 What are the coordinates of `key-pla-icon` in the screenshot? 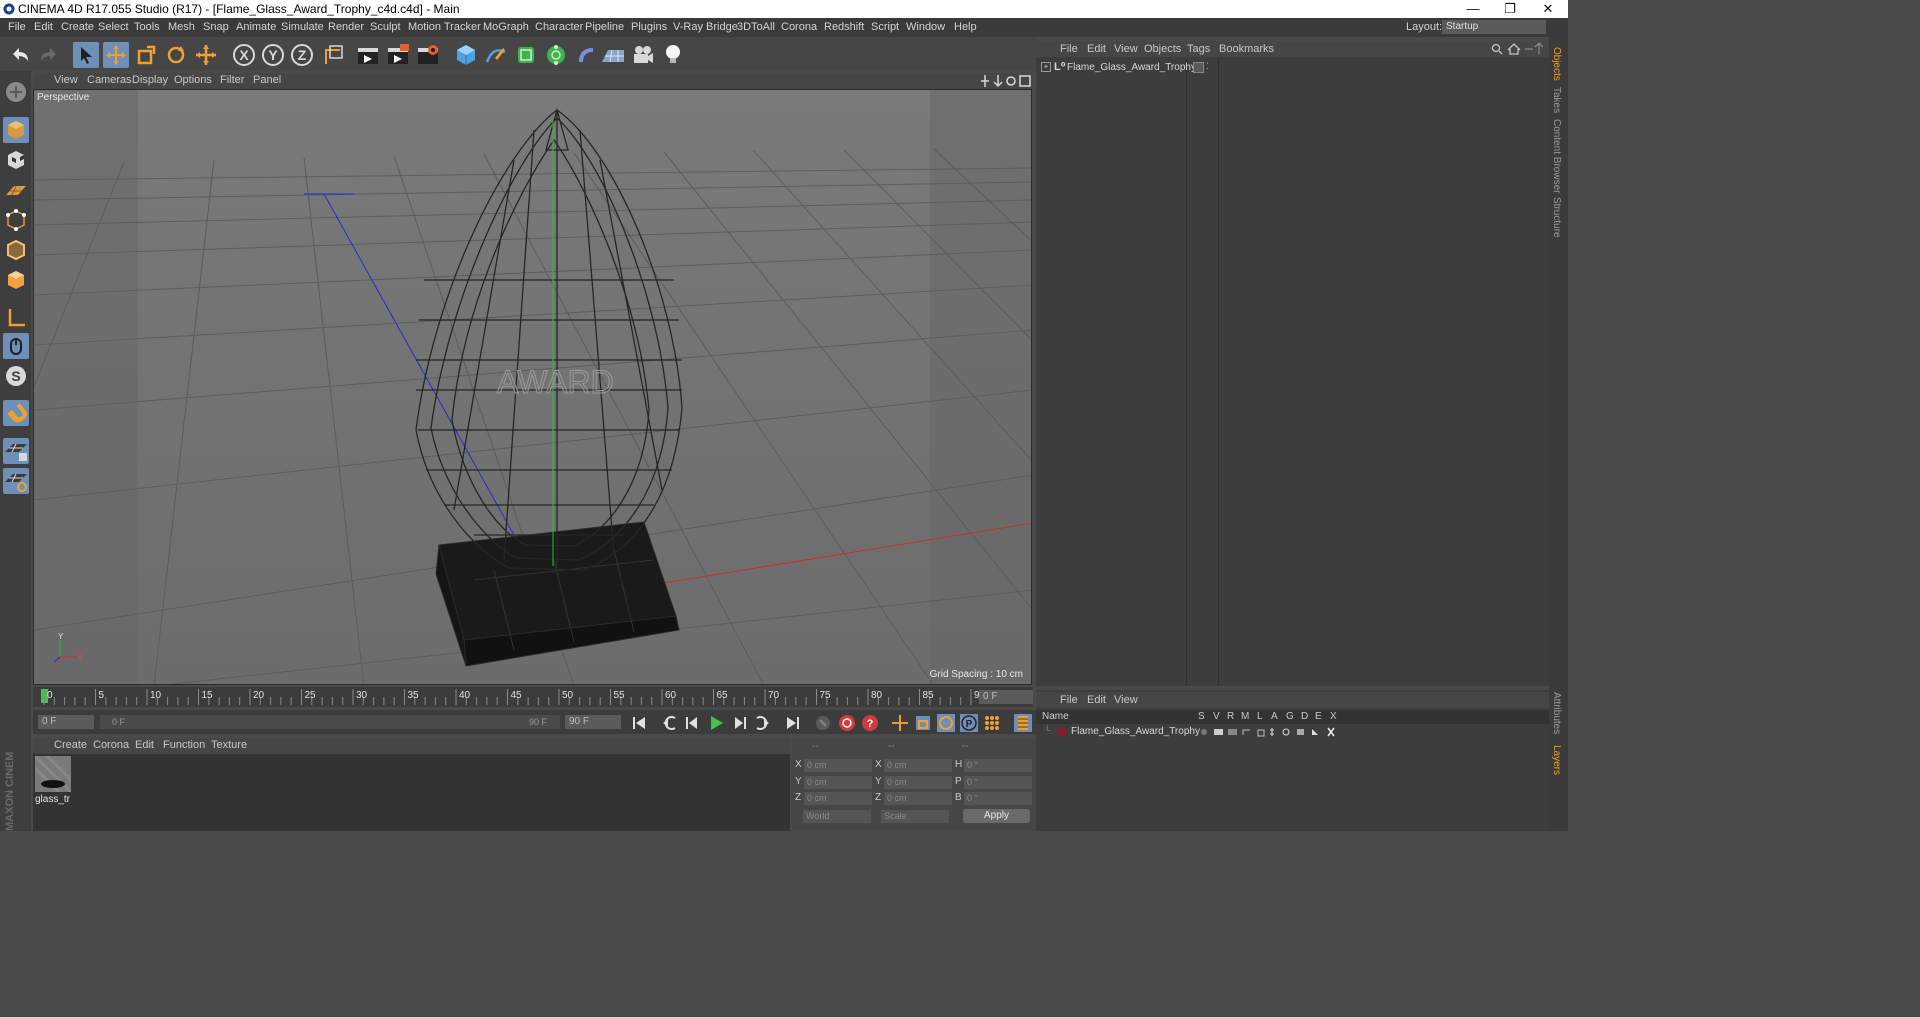 It's located at (992, 723).